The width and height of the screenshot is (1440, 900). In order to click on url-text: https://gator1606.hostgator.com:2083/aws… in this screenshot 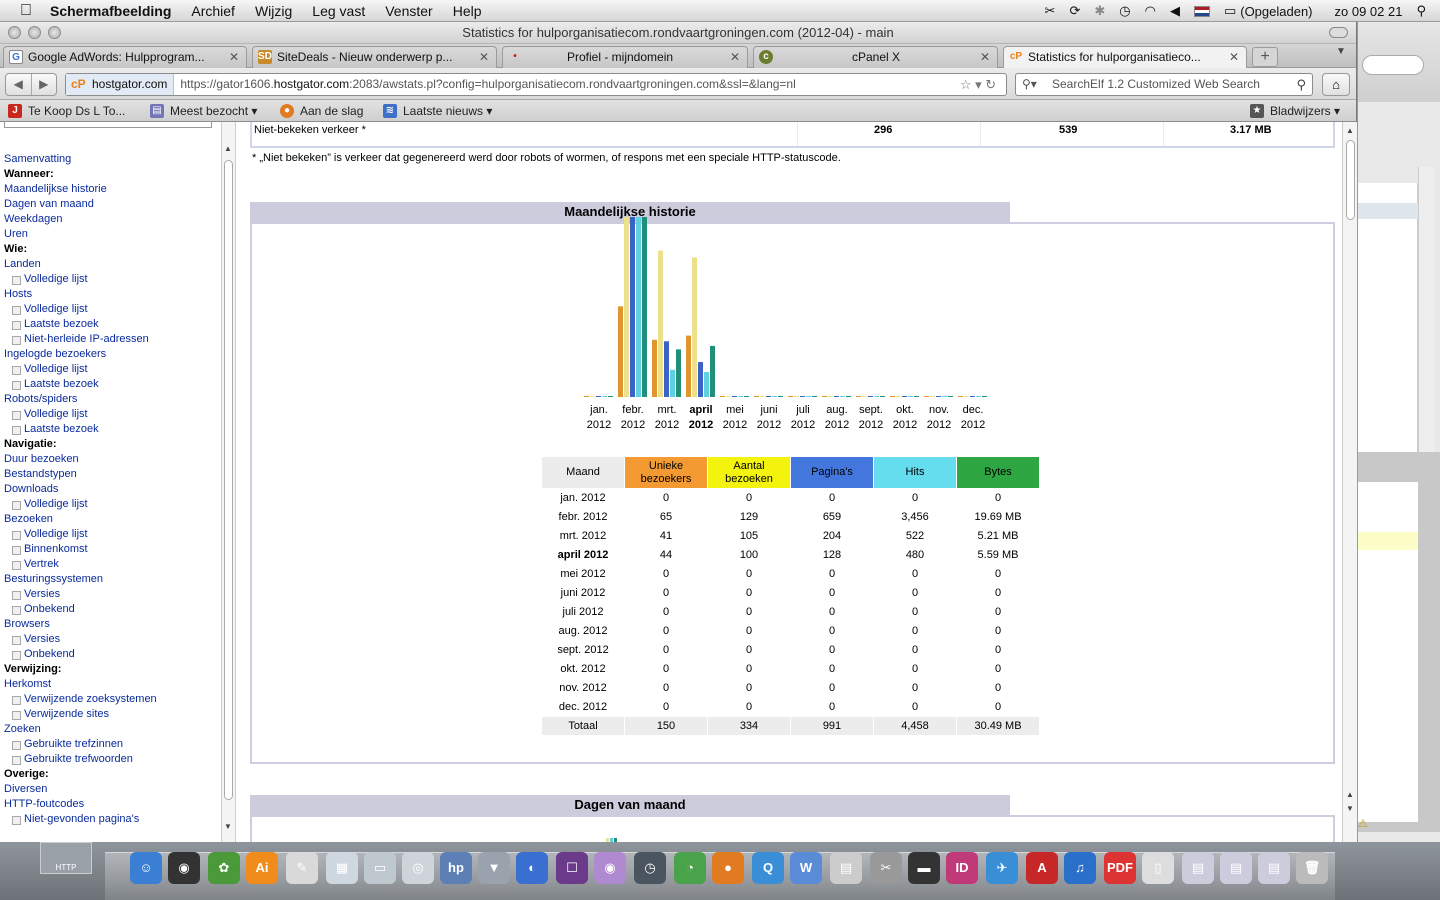, I will do `click(562, 84)`.